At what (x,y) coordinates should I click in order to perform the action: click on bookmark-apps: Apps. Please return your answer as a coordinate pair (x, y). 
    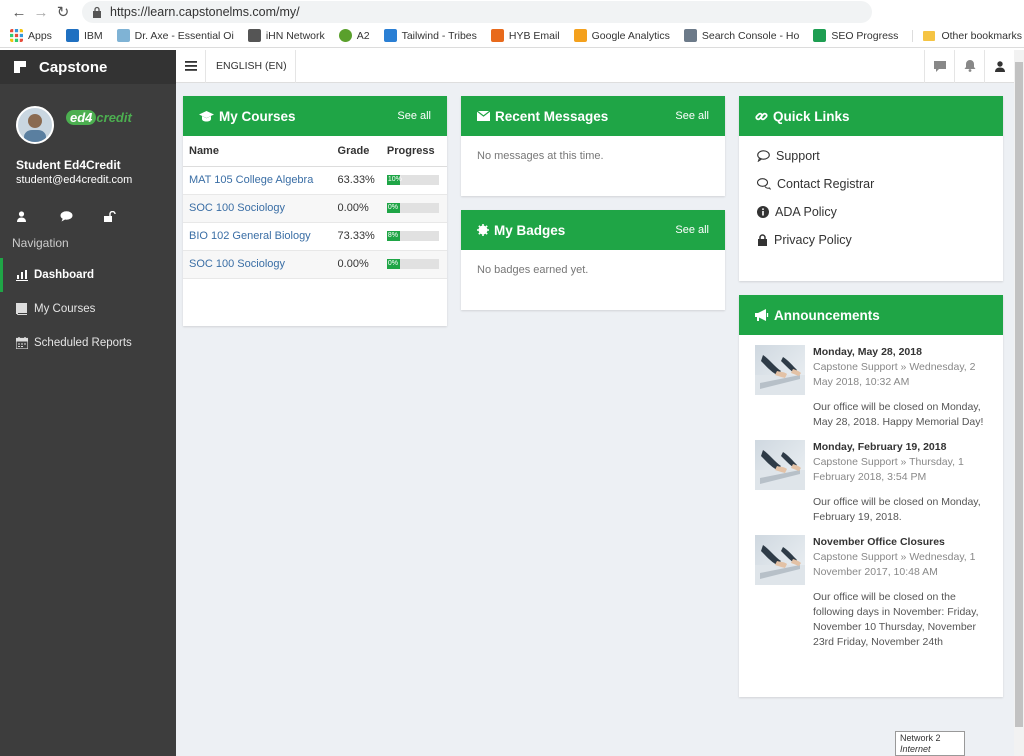
    Looking at the image, I should click on (31, 35).